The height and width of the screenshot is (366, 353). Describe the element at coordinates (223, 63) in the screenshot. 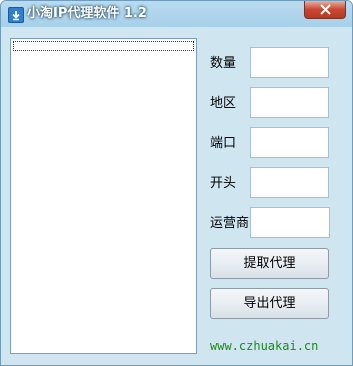

I see `quantity-label: 数量` at that location.